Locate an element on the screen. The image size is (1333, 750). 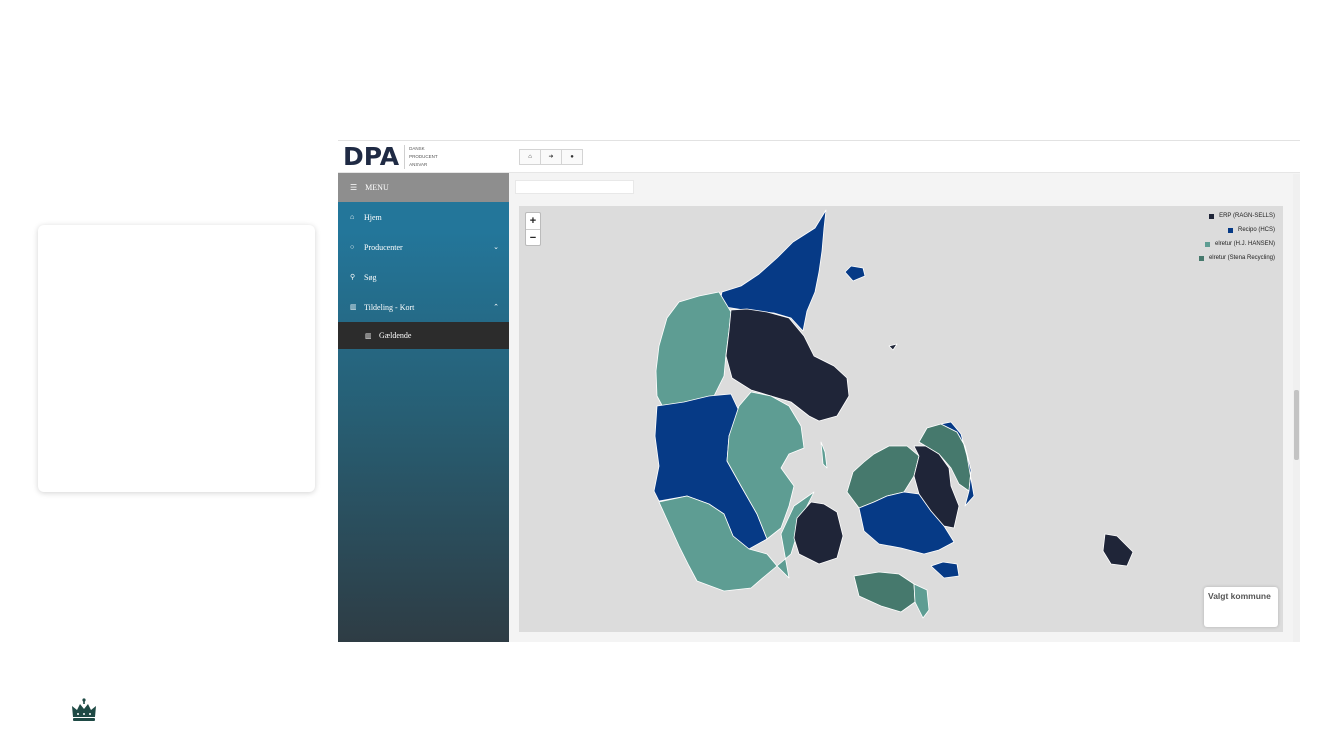
menu-label: MENU is located at coordinates (377, 187).